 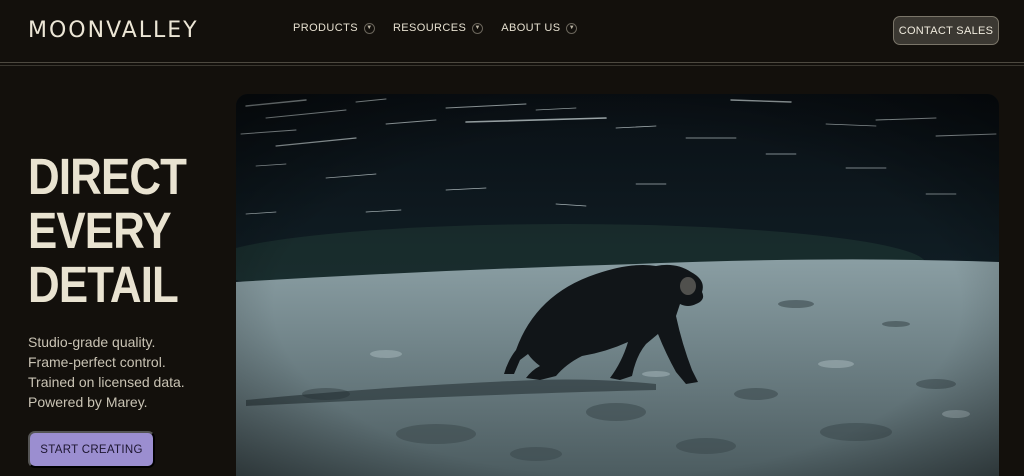 I want to click on hero-headline: DIRECT EVERY DETAIL, so click(x=107, y=230).